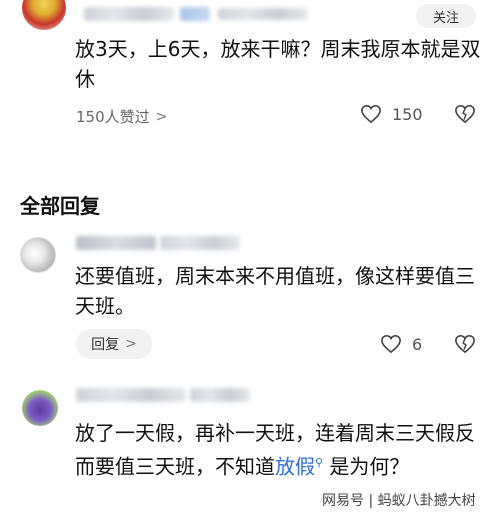  Describe the element at coordinates (40, 408) in the screenshot. I see `reply2-avatar` at that location.